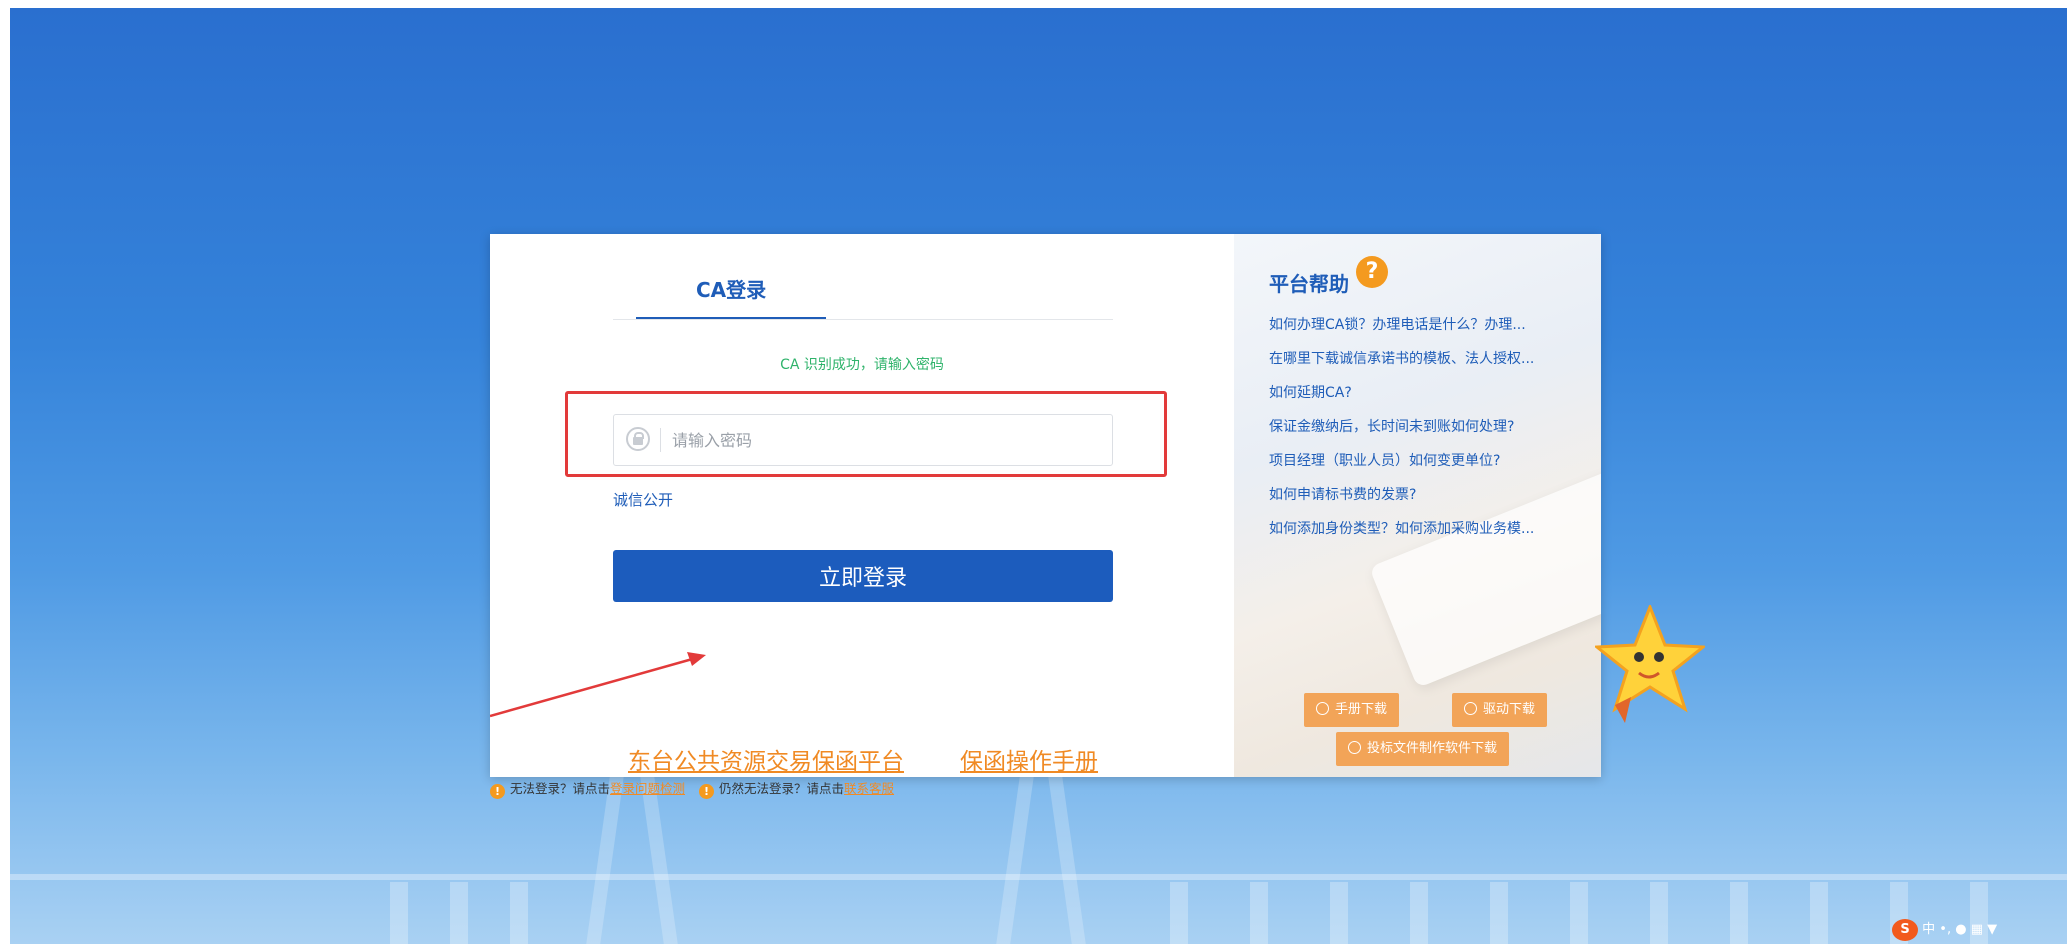  I want to click on help-item: 如何延期CA?, so click(1401, 393).